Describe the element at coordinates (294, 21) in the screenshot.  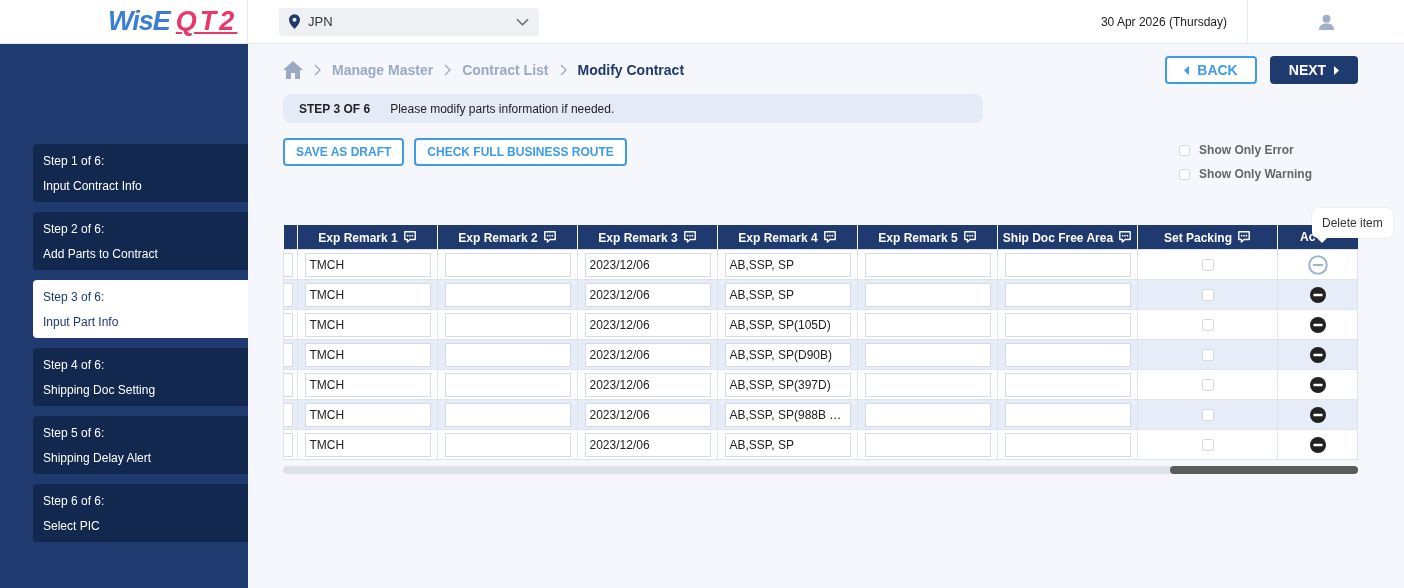
I see `location-pin-icon` at that location.